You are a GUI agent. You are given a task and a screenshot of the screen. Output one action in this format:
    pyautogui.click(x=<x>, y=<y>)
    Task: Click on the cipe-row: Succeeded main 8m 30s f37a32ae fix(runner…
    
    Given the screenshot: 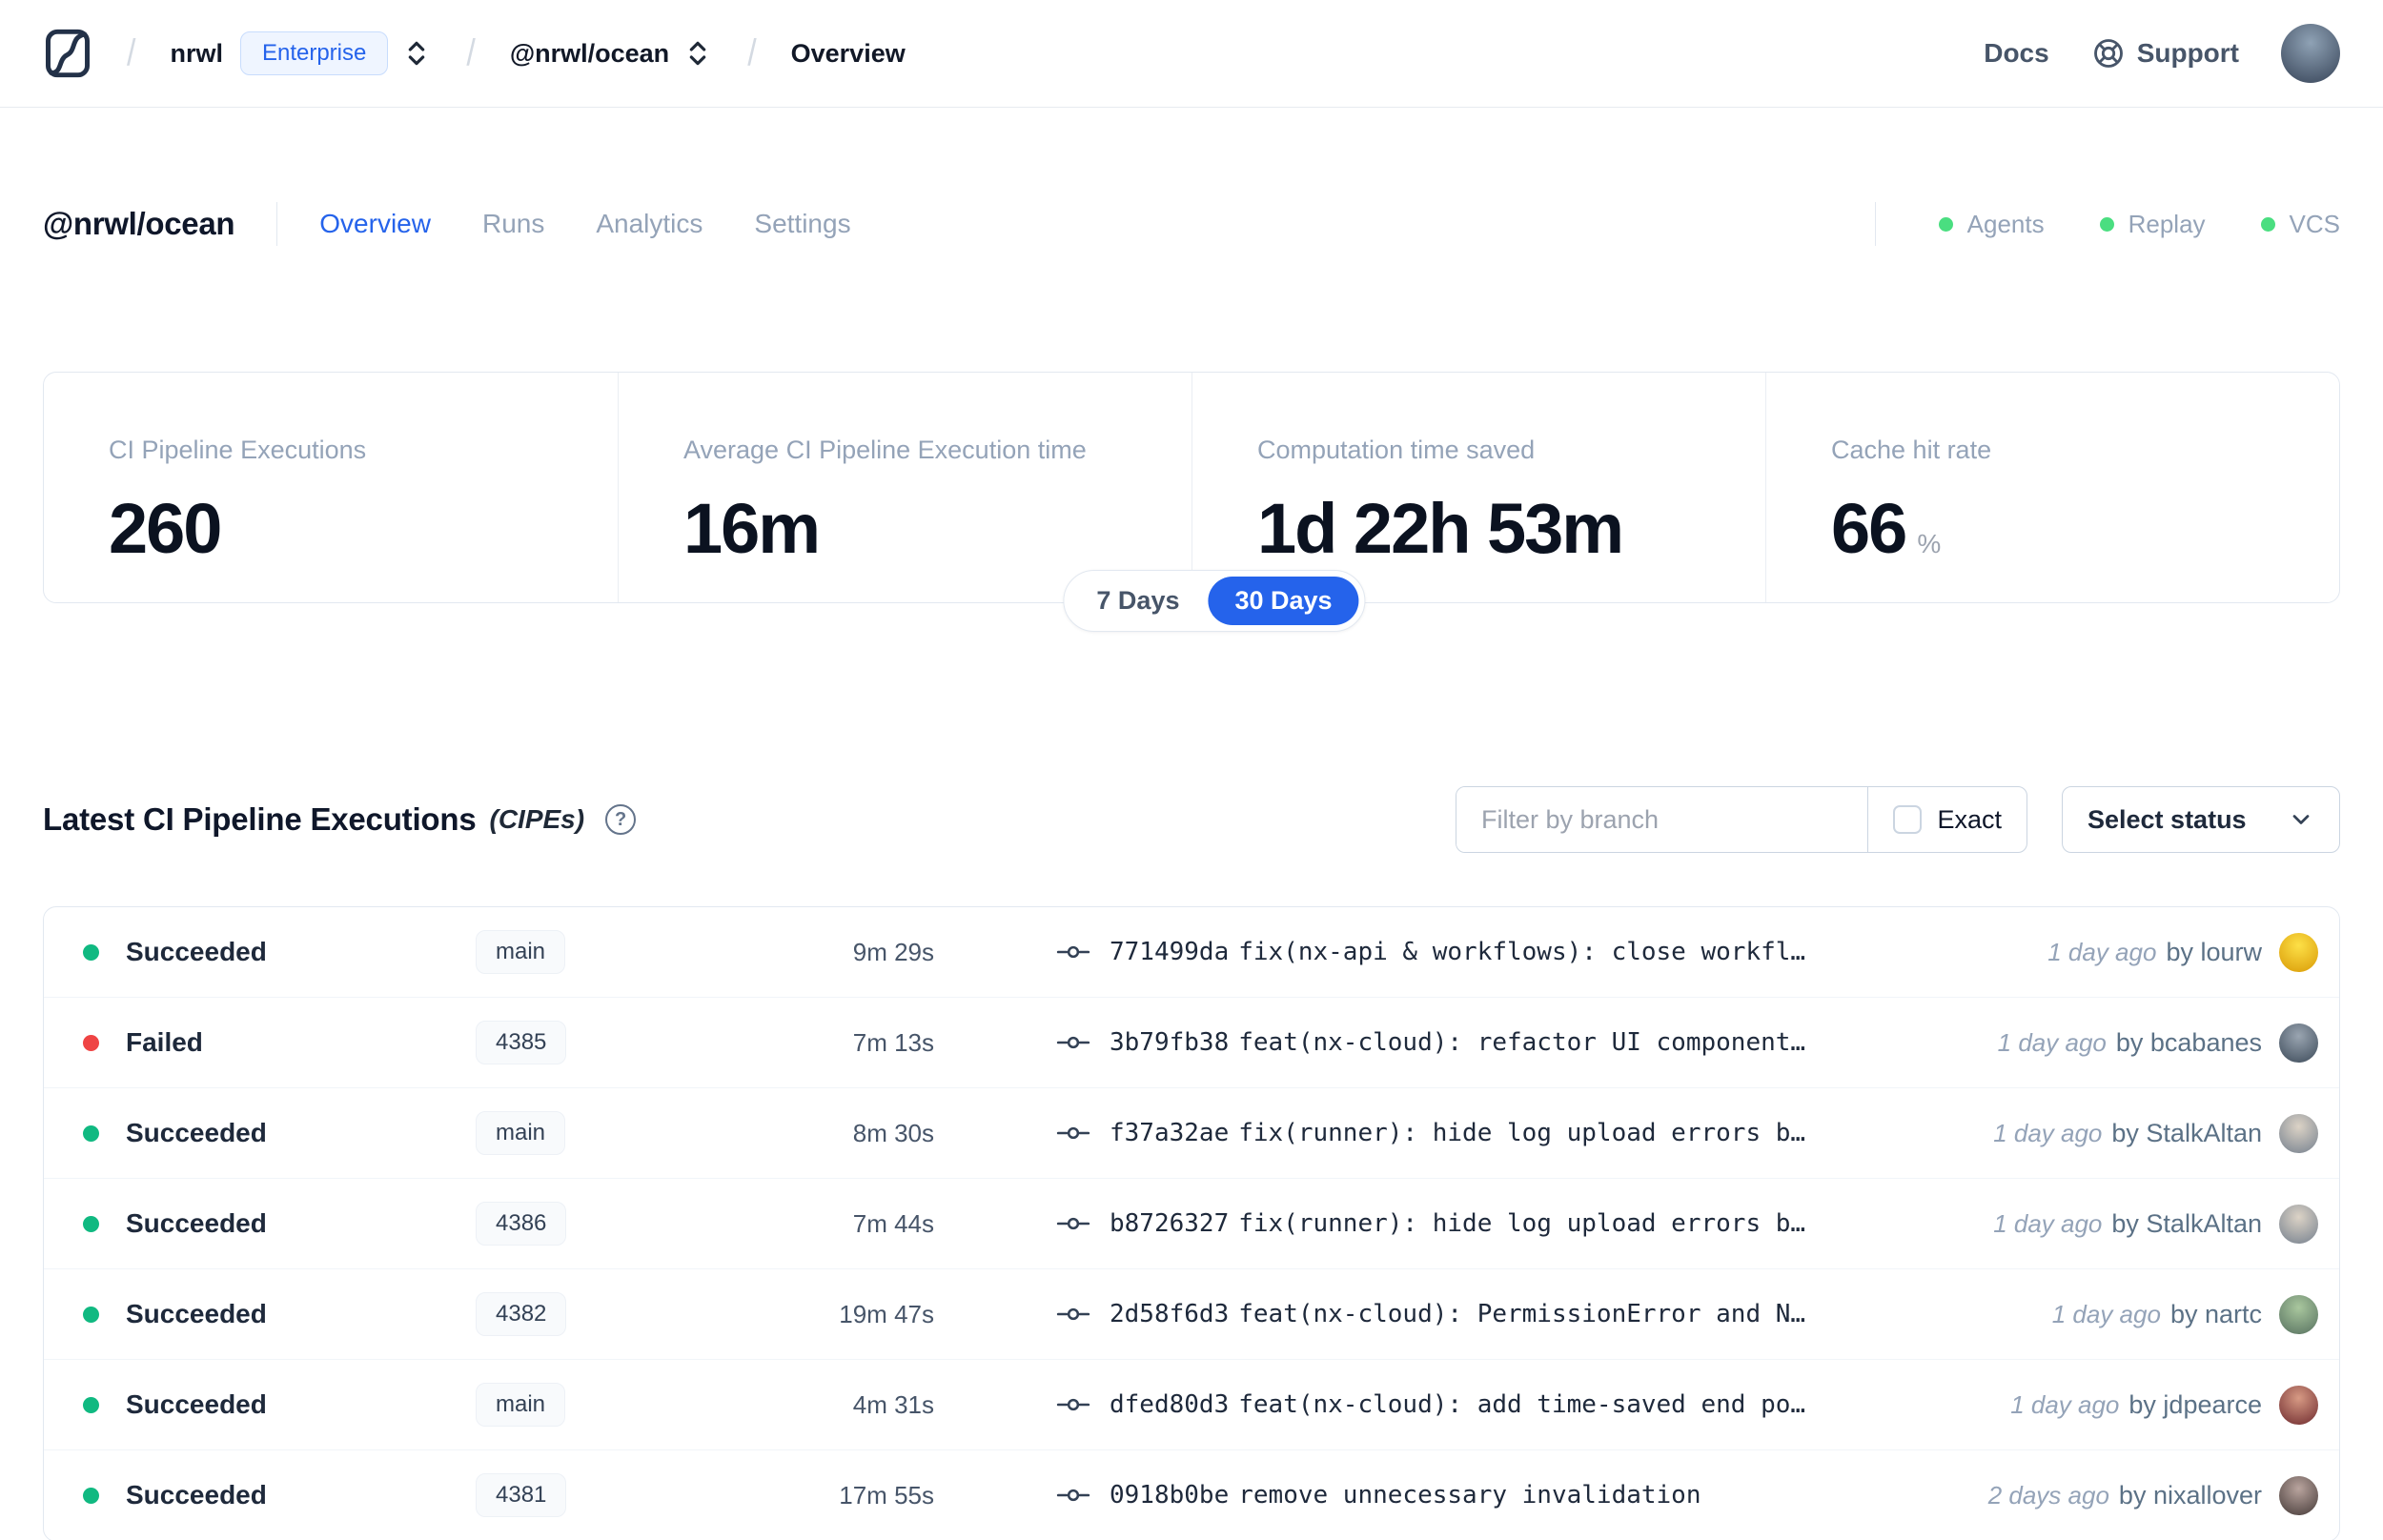 What is the action you would take?
    pyautogui.click(x=1191, y=1133)
    